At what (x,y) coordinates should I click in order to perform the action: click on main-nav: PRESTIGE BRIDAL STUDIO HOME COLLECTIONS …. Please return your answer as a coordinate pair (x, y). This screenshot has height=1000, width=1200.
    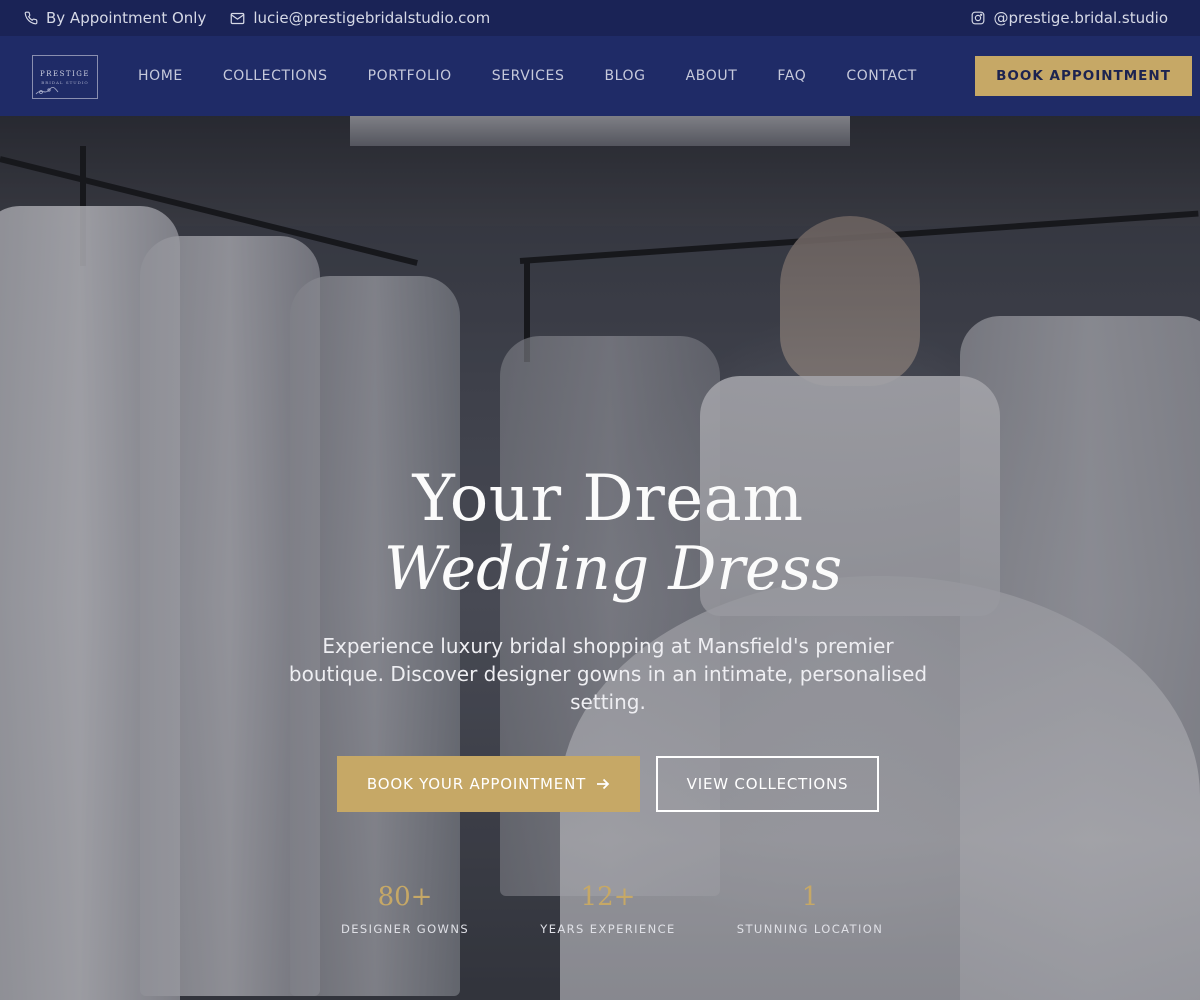
    Looking at the image, I should click on (600, 76).